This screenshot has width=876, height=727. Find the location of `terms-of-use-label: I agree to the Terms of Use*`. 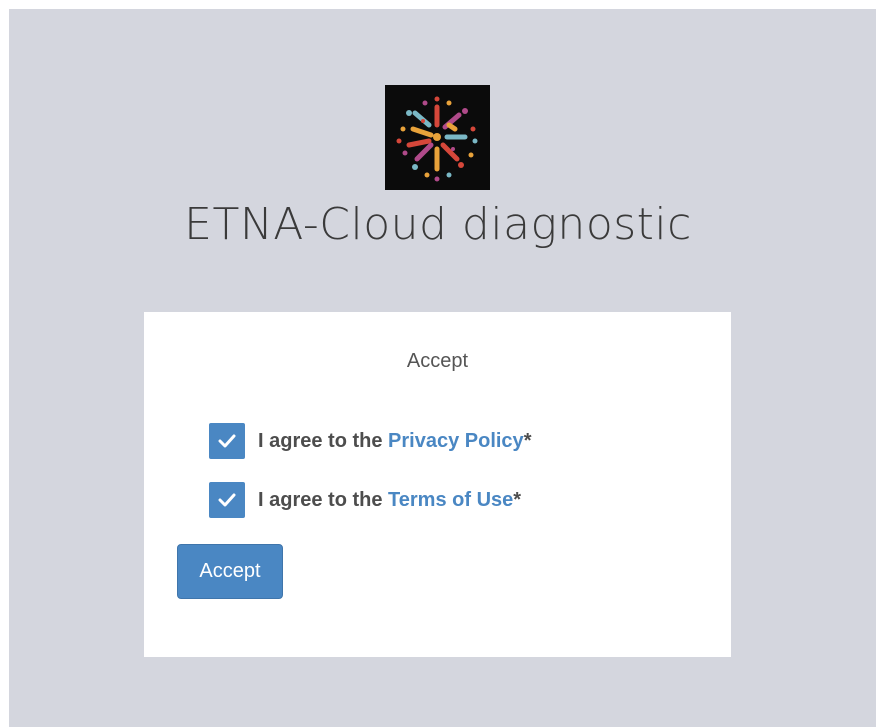

terms-of-use-label: I agree to the Terms of Use* is located at coordinates (389, 500).